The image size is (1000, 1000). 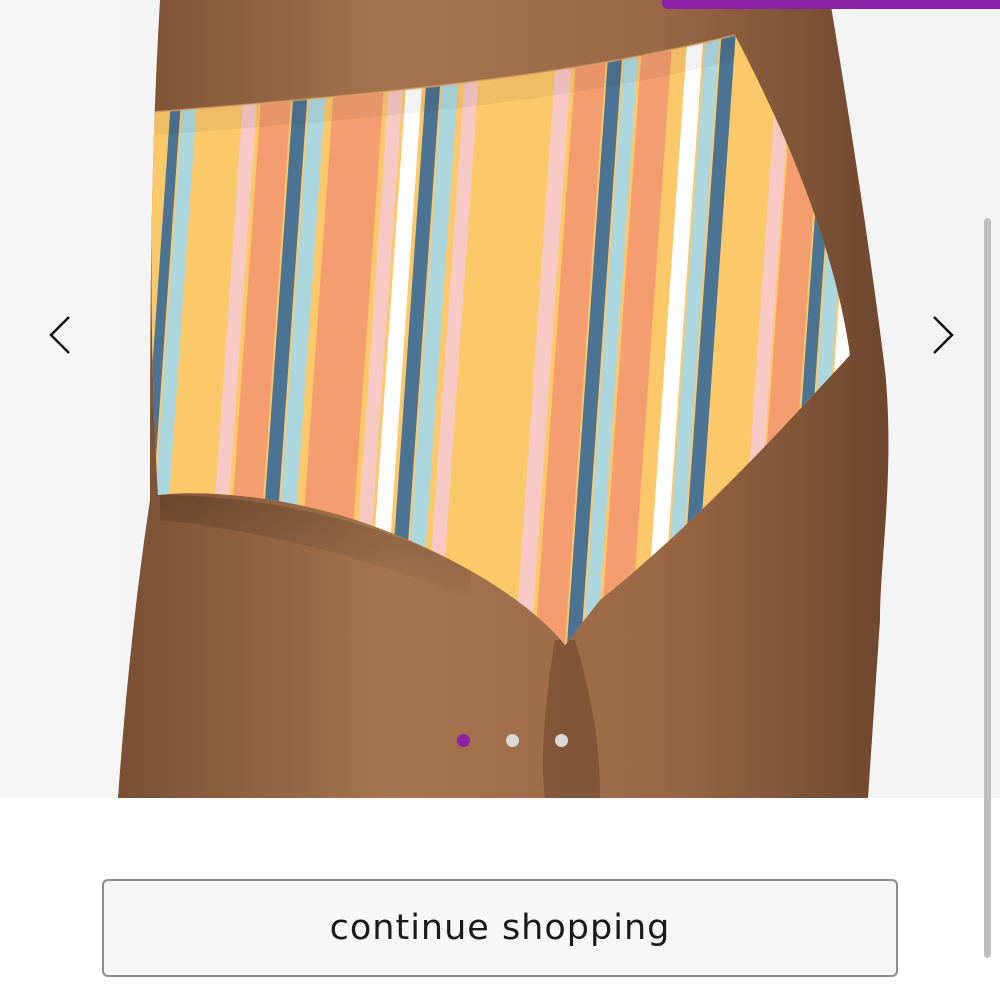 I want to click on chevron-left-icon, so click(x=59, y=335).